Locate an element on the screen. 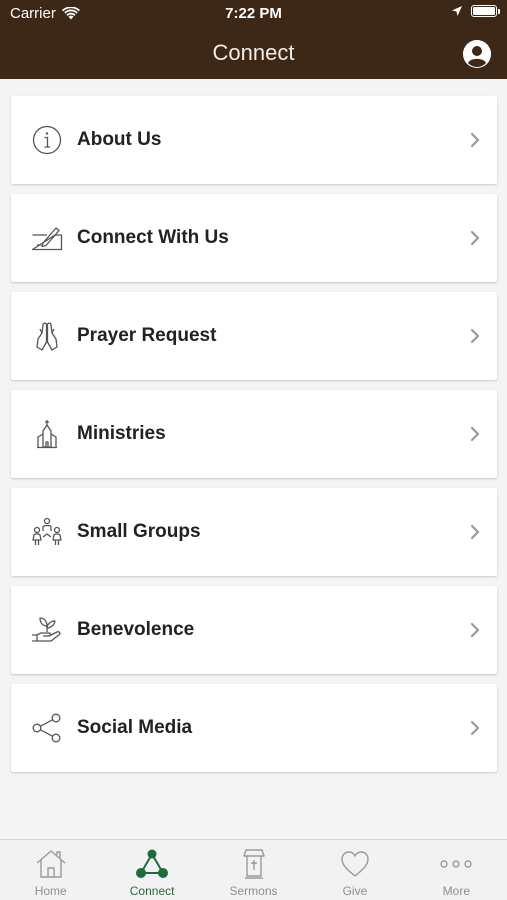 The width and height of the screenshot is (507, 900). menu-item-label: Small Groups is located at coordinates (139, 531).